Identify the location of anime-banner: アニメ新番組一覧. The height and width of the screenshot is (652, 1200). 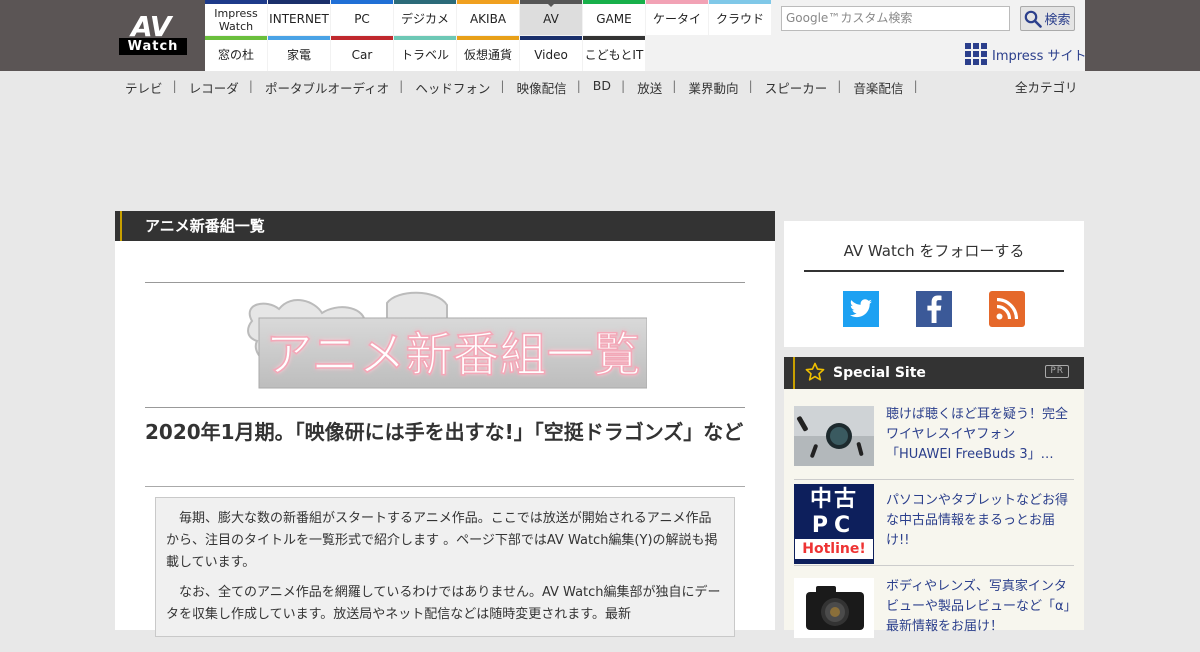
(445, 345).